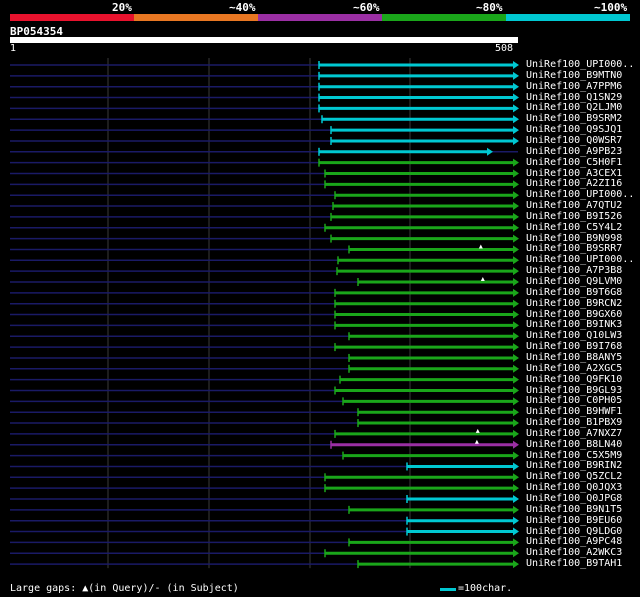 The image size is (640, 597). I want to click on hit-label: UniRef100_B9MTN0, so click(574, 75).